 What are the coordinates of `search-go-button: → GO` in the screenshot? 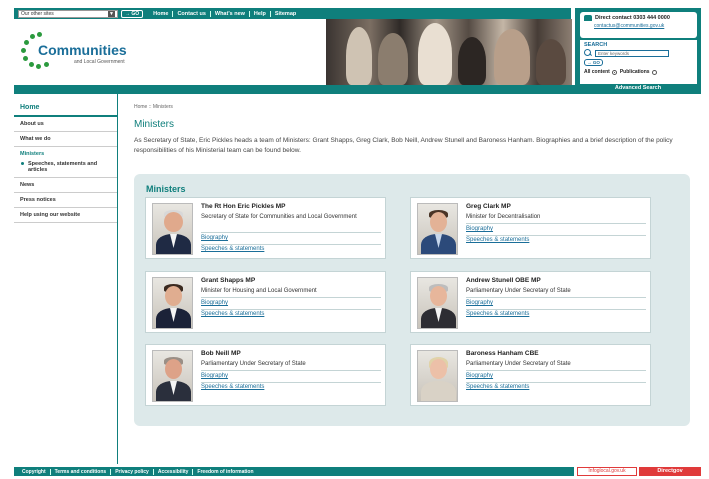 It's located at (593, 62).